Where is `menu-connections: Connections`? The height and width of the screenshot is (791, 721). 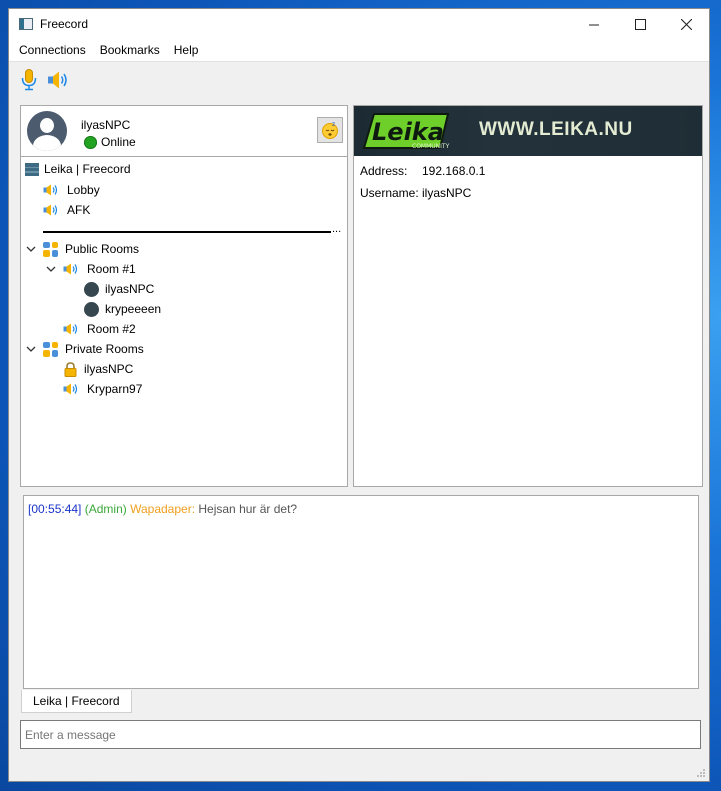
menu-connections: Connections is located at coordinates (52, 50).